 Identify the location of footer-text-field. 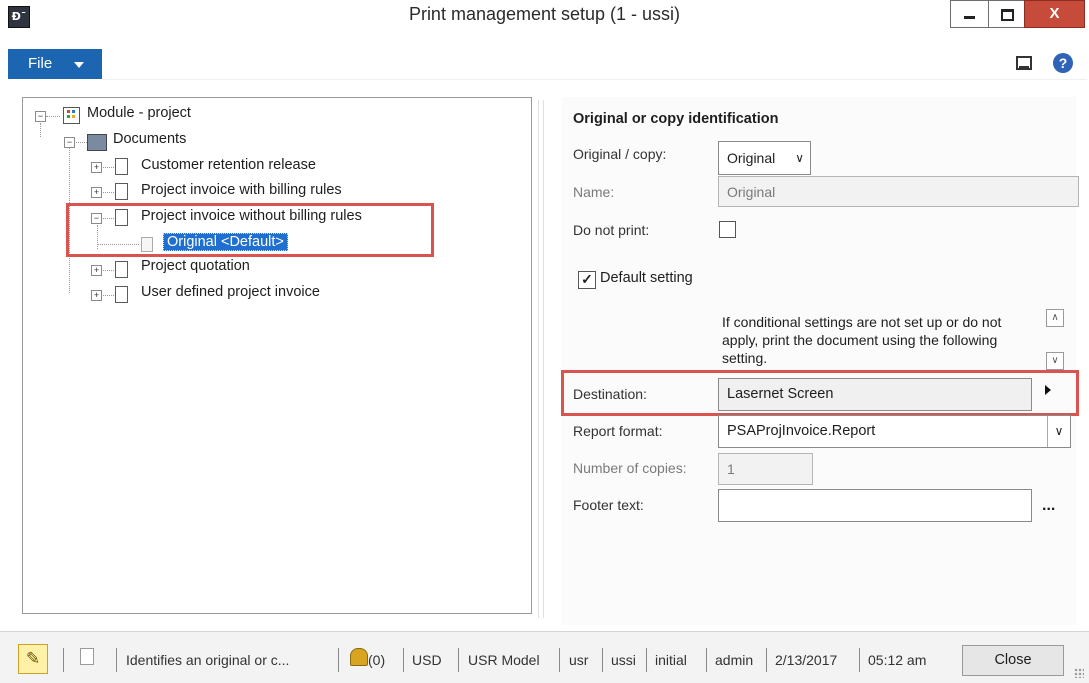
(875, 505).